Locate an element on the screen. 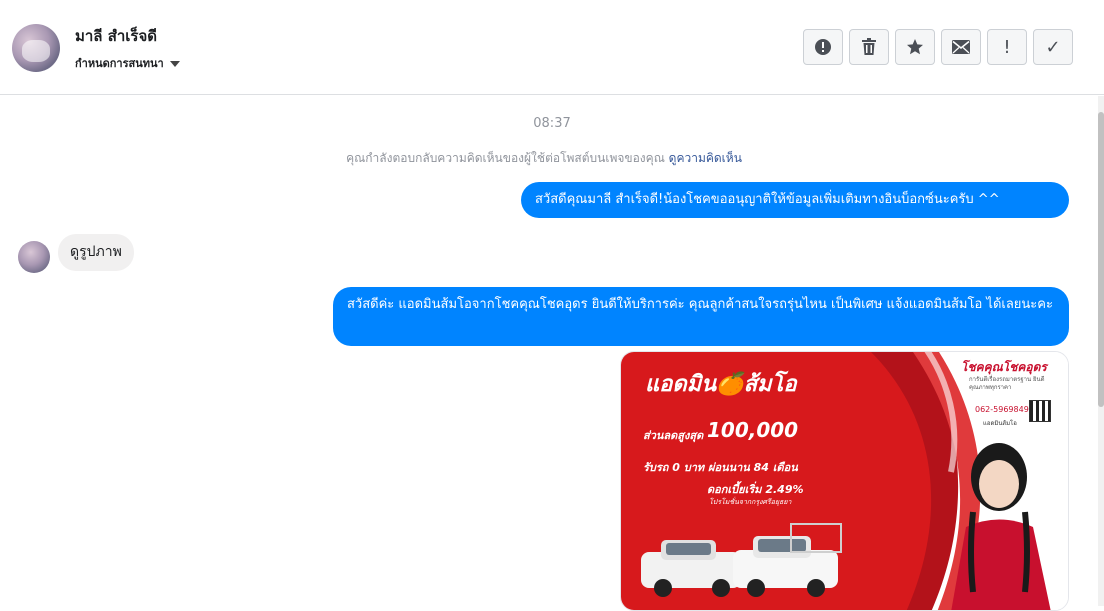 This screenshot has width=1104, height=611. mark-important-button: ! is located at coordinates (1007, 47).